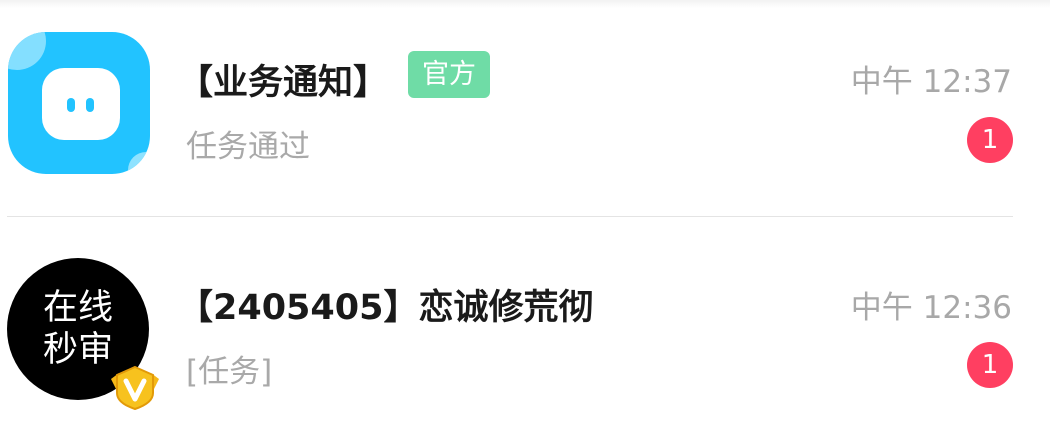 The width and height of the screenshot is (1050, 434). What do you see at coordinates (510, 216) in the screenshot?
I see `list-divider` at bounding box center [510, 216].